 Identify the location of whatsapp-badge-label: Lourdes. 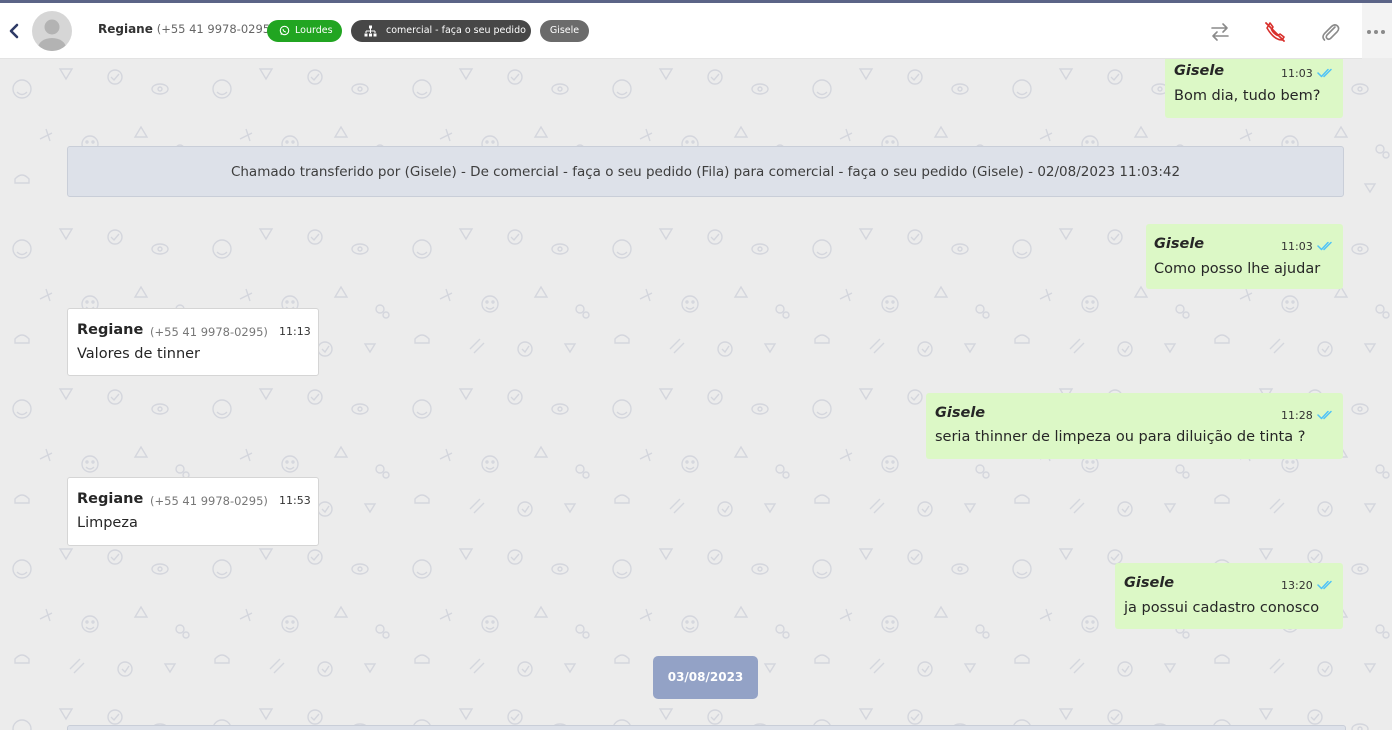
(314, 30).